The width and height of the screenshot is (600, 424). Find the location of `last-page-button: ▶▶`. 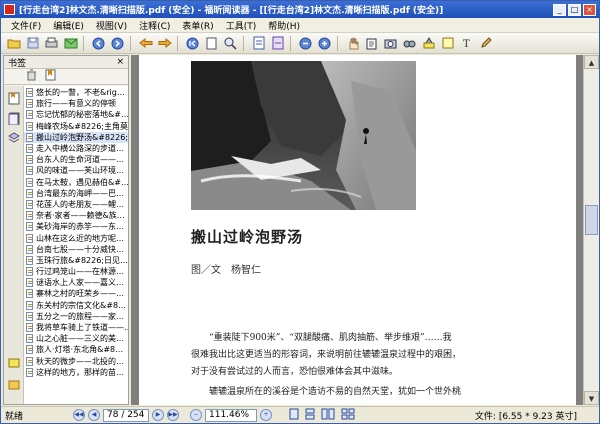

last-page-button: ▶▶ is located at coordinates (173, 415).